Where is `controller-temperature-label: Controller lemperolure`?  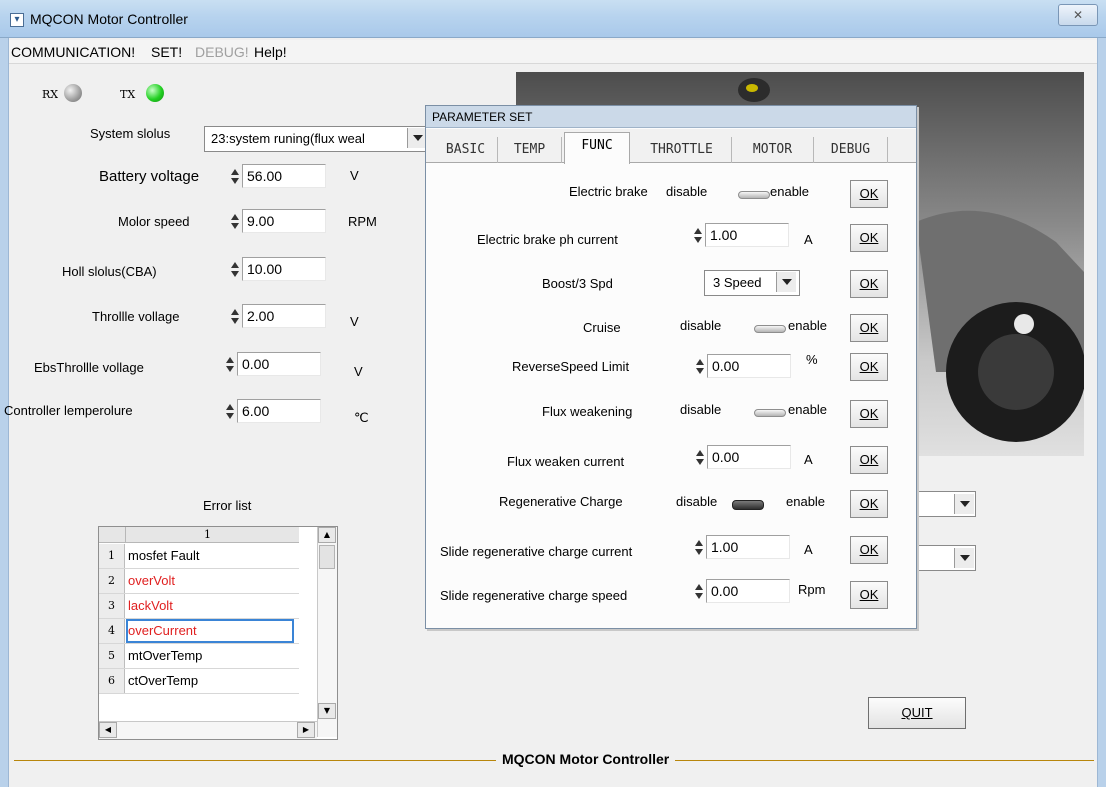
controller-temperature-label: Controller lemperolure is located at coordinates (68, 410).